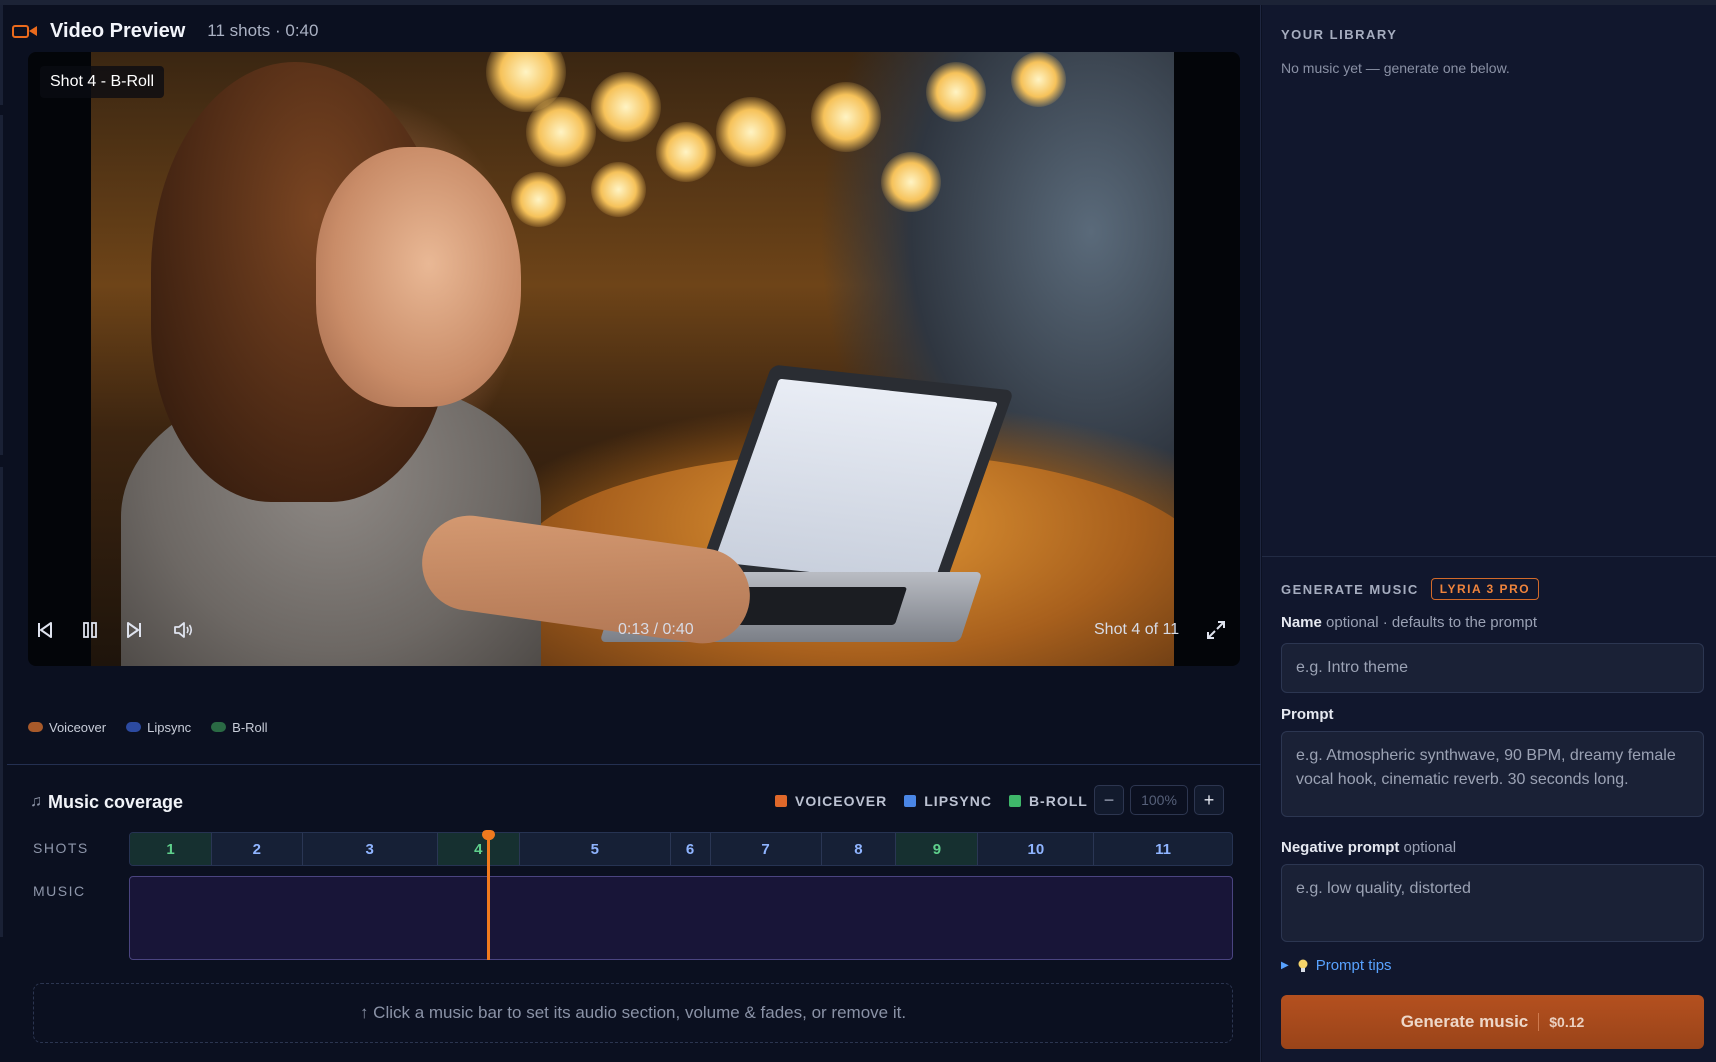 Image resolution: width=1716 pixels, height=1062 pixels. I want to click on lightbulb-icon, so click(1303, 965).